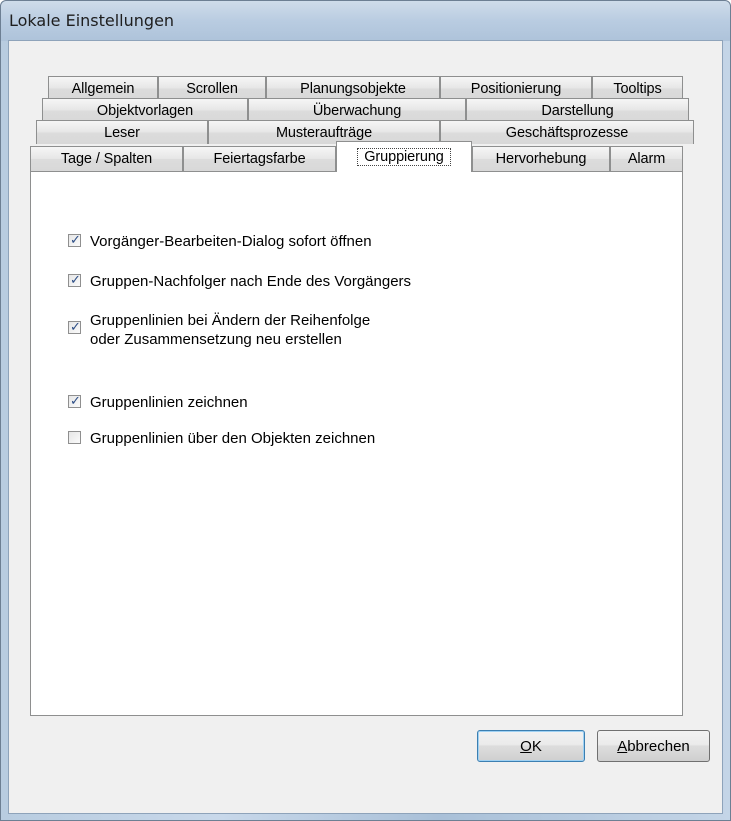 The image size is (731, 821). Describe the element at coordinates (516, 88) in the screenshot. I see `tab-positionierung: Positionierung` at that location.